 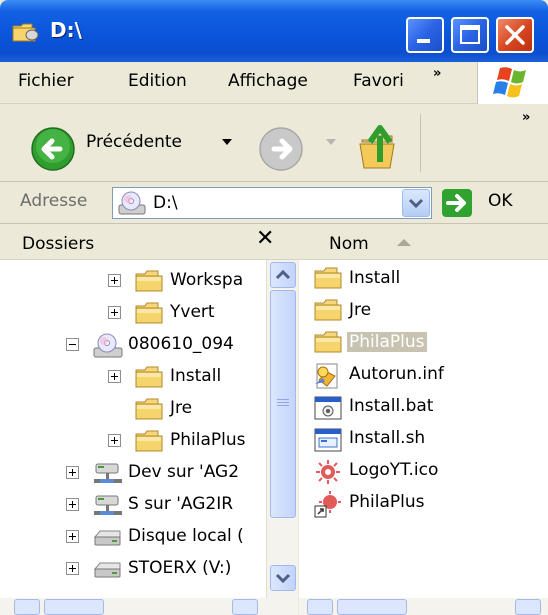 I want to click on tree-item: Install, so click(x=133, y=377).